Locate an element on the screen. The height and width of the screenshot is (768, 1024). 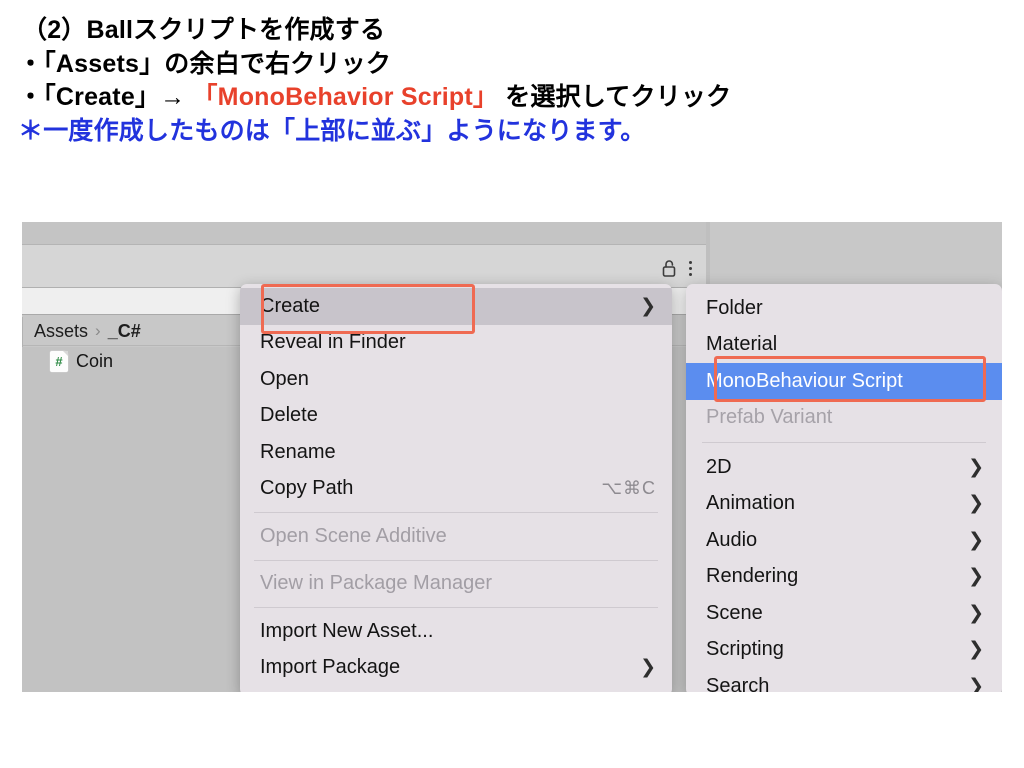
menu-item-label: Copy Path is located at coordinates (307, 488).